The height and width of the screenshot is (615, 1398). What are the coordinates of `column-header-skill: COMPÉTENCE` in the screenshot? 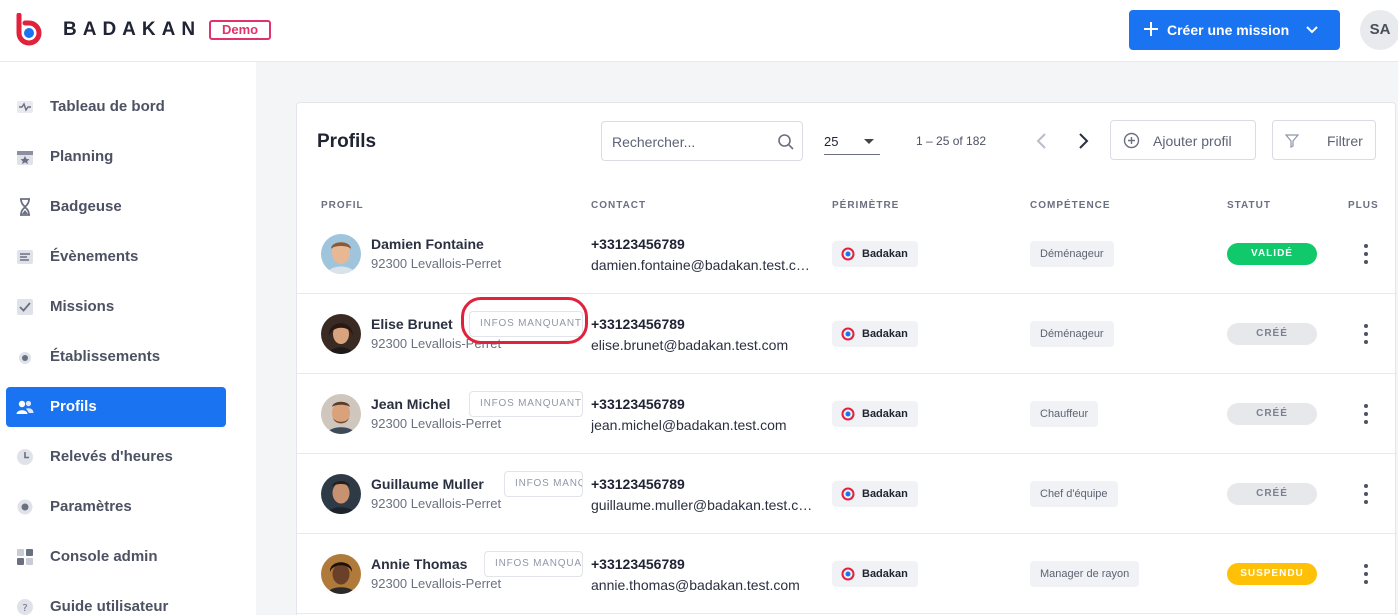 It's located at (1070, 205).